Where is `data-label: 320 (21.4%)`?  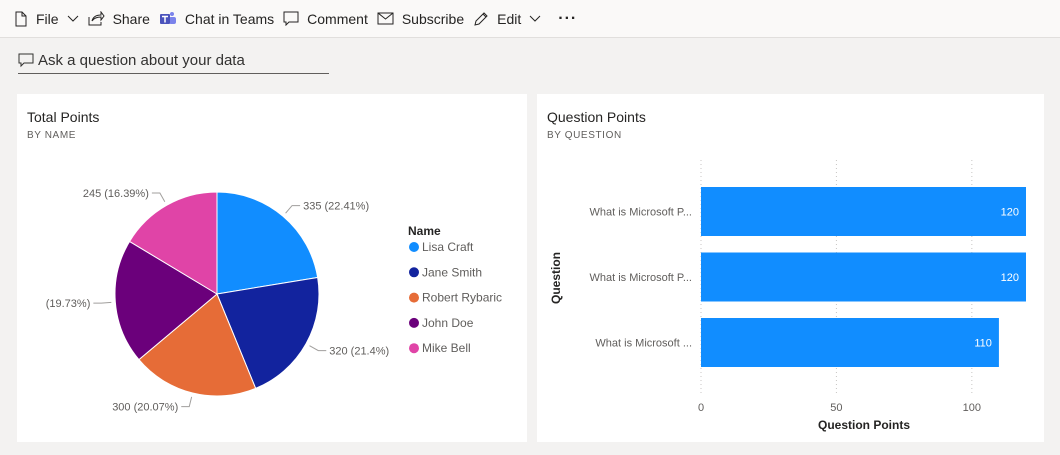
data-label: 320 (21.4%) is located at coordinates (359, 352).